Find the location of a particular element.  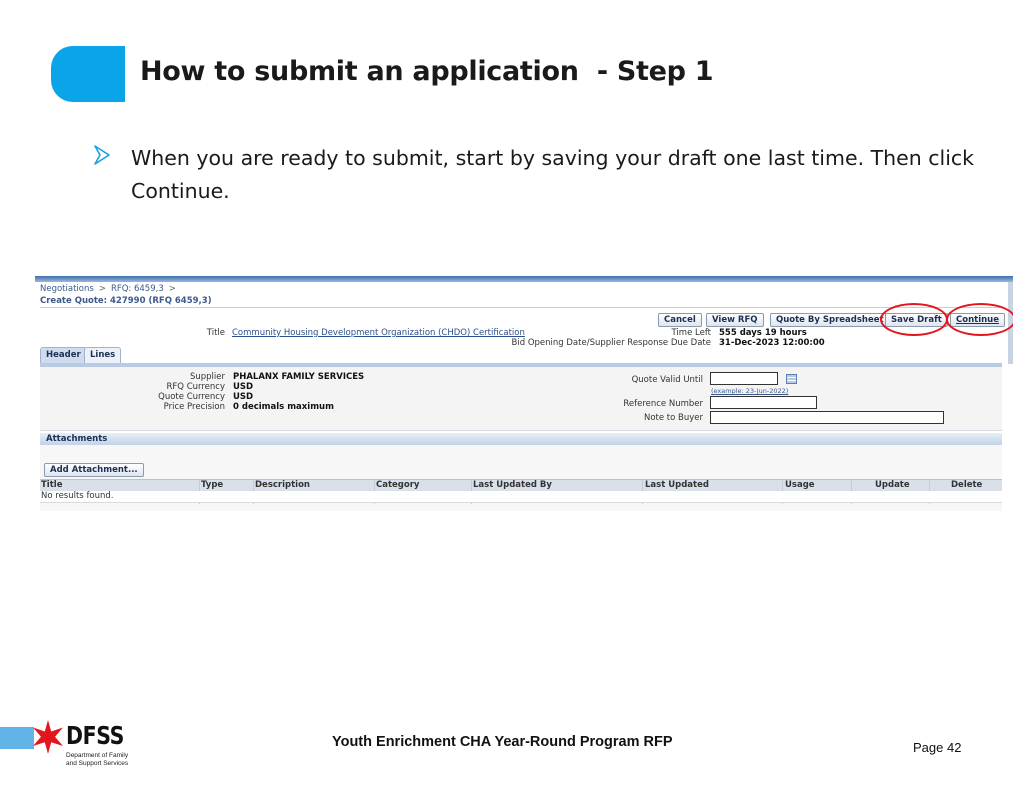

chicago-star-icon is located at coordinates (48, 737).